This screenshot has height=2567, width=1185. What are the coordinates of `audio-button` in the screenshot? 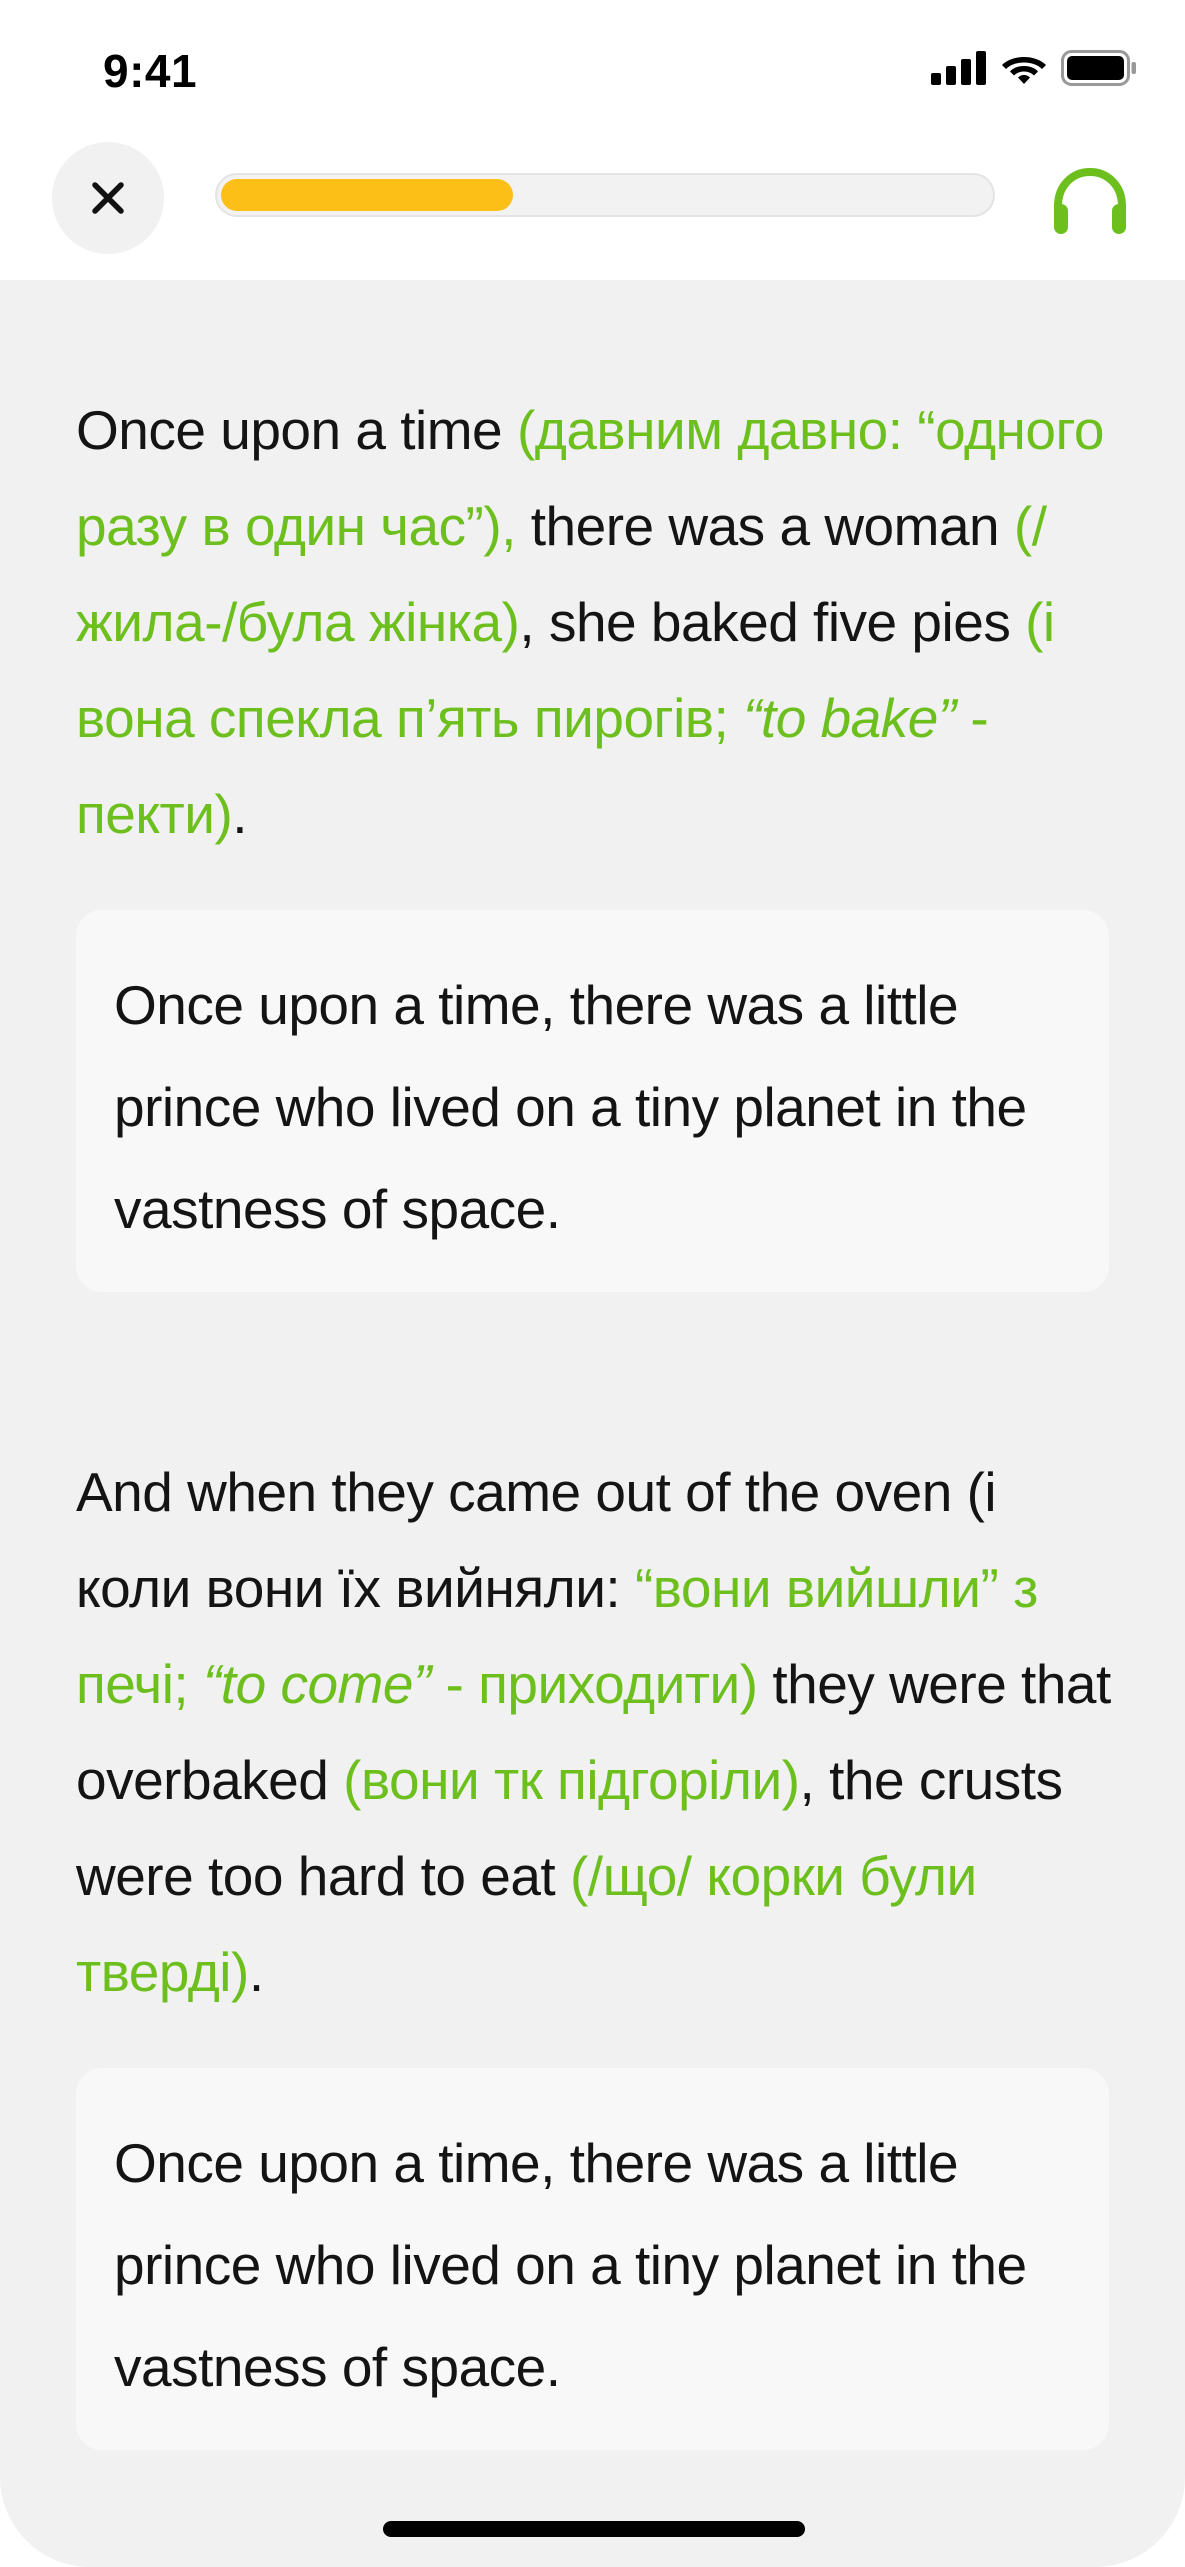 It's located at (1090, 202).